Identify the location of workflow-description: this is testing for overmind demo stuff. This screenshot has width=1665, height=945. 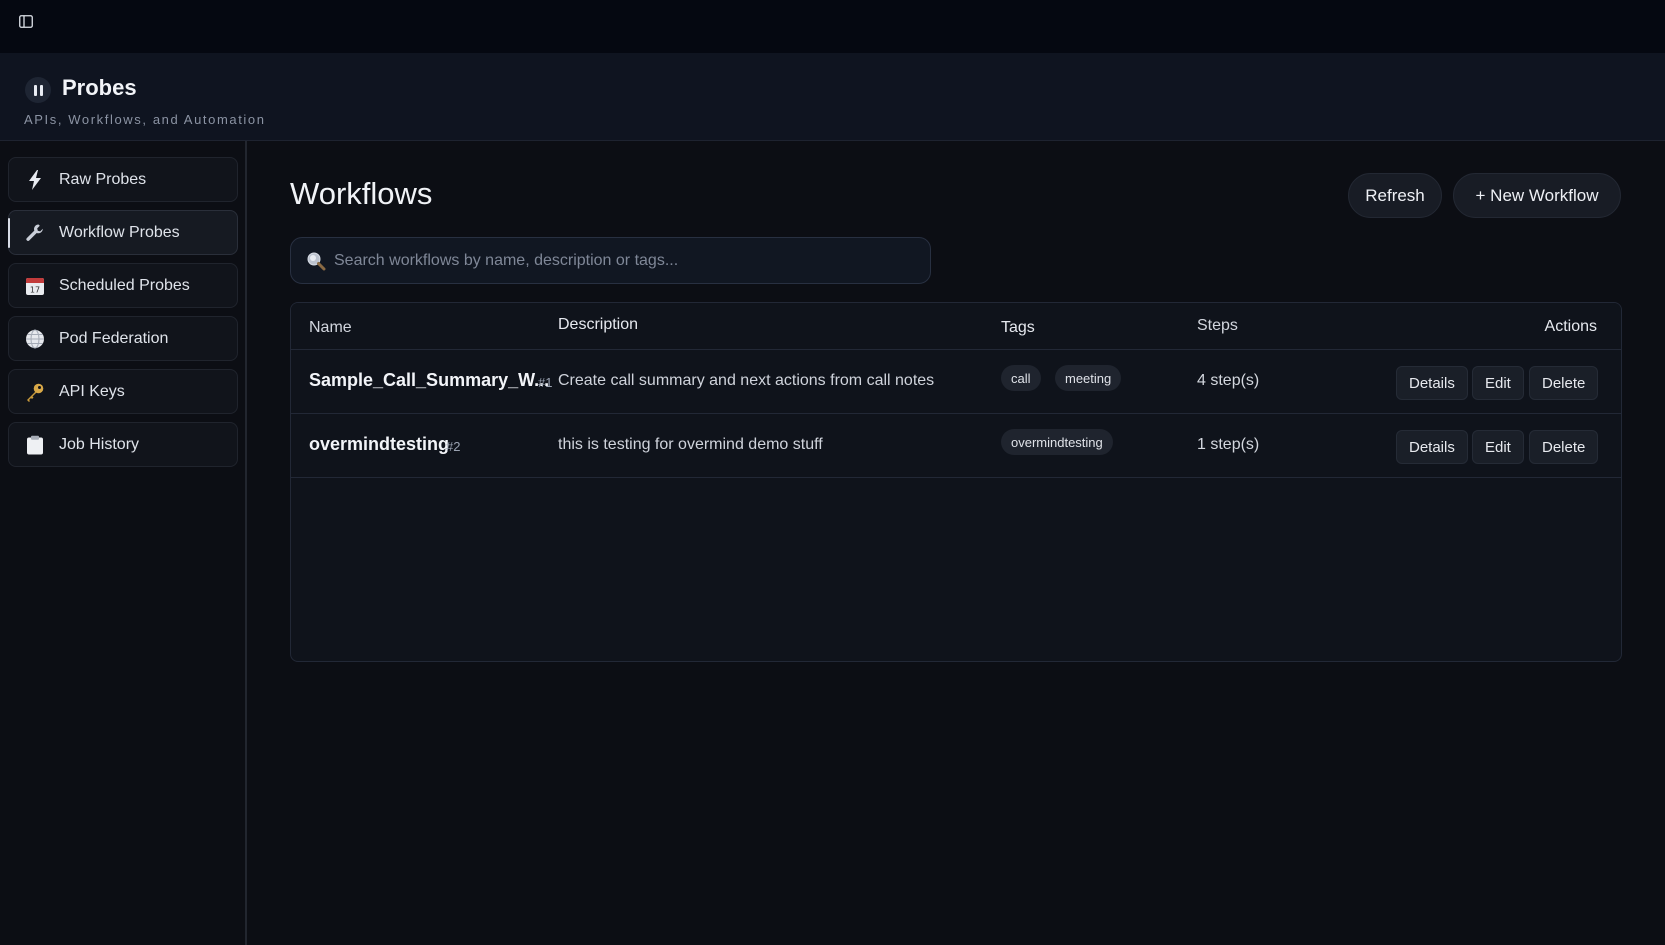
(690, 444).